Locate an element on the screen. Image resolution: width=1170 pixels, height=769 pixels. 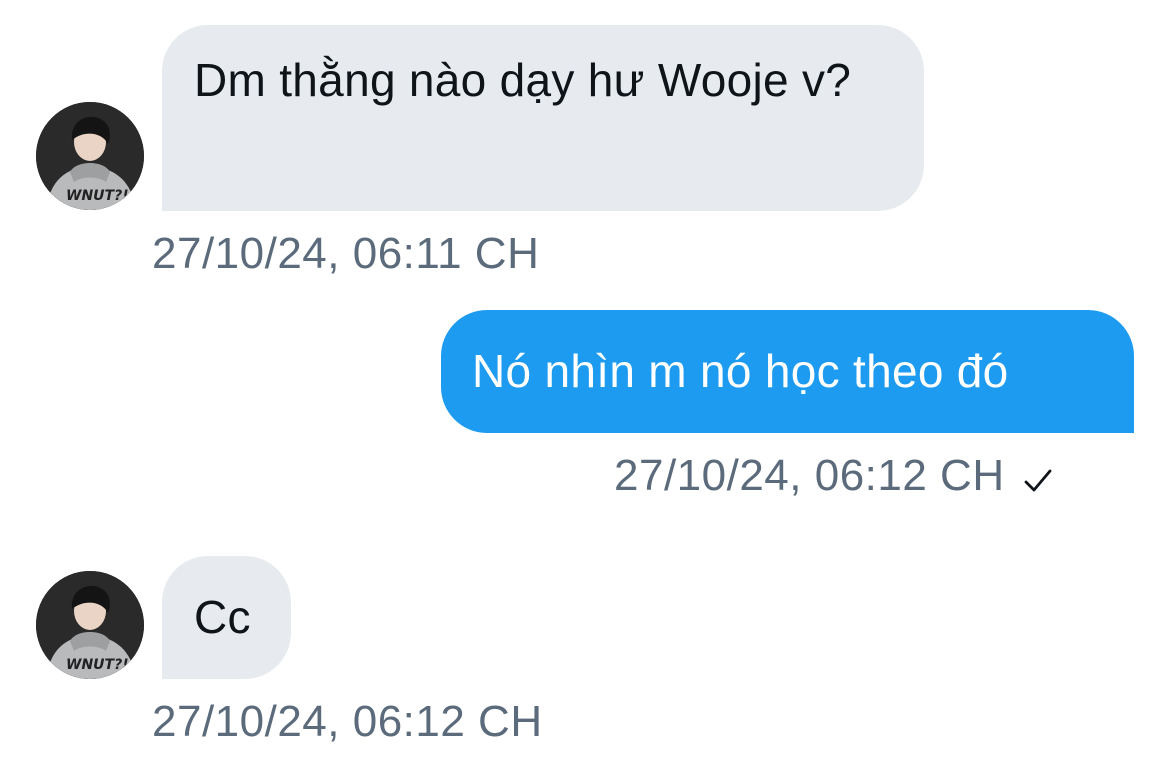
message-timestamp: 27/10/24, 06:11 CH is located at coordinates (346, 253).